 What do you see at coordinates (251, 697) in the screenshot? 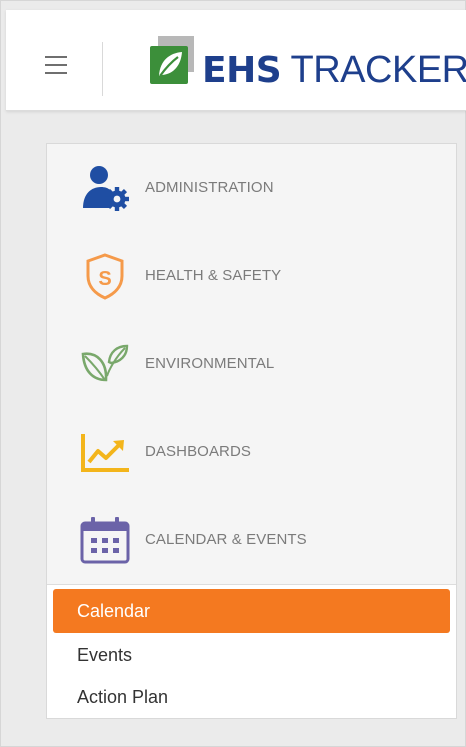
I see `submenu-item-action-plan: Action Plan` at bounding box center [251, 697].